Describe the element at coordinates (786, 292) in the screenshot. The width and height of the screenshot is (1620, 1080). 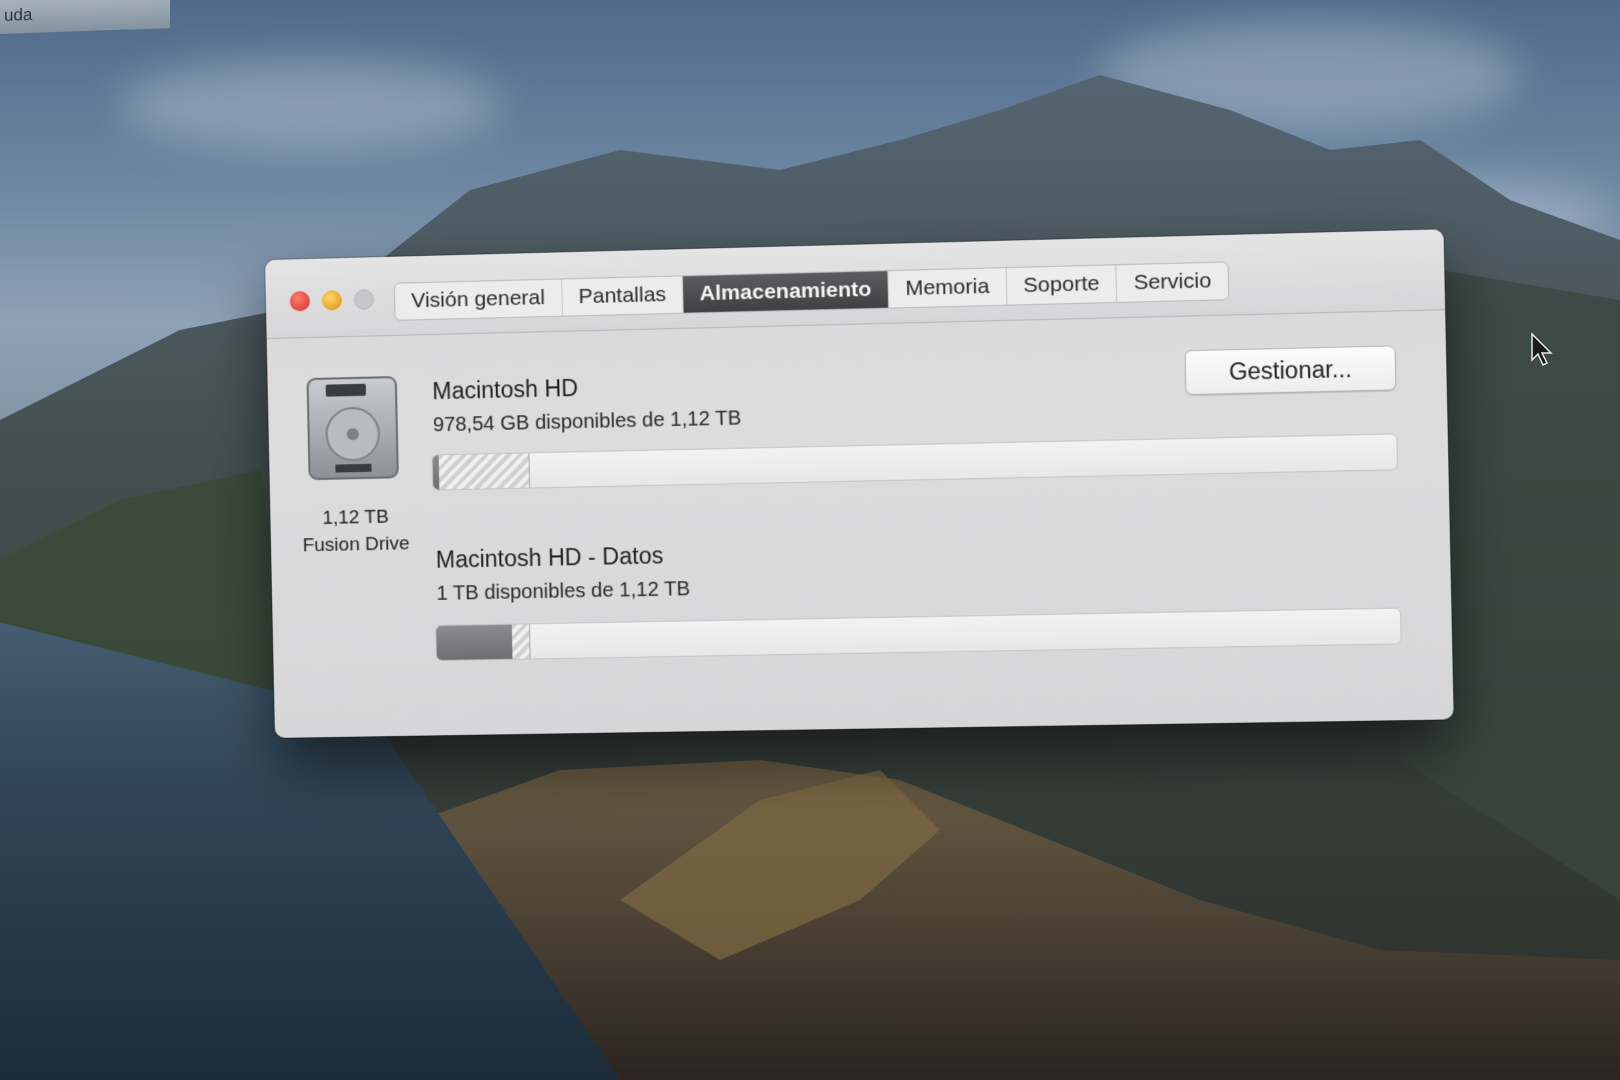
I see `tab-almacenamiento: Almacenamiento` at that location.